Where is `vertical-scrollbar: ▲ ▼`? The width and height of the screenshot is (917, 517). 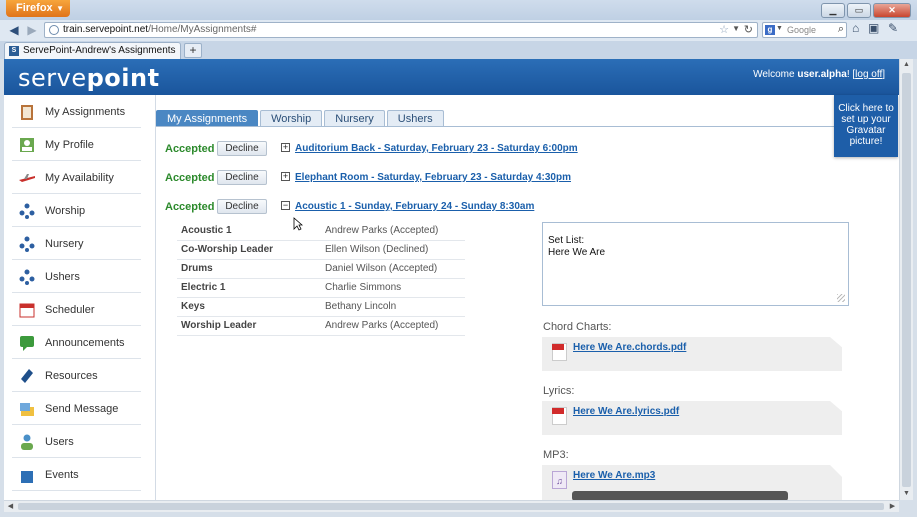
vertical-scrollbar: ▲ ▼ is located at coordinates (906, 279).